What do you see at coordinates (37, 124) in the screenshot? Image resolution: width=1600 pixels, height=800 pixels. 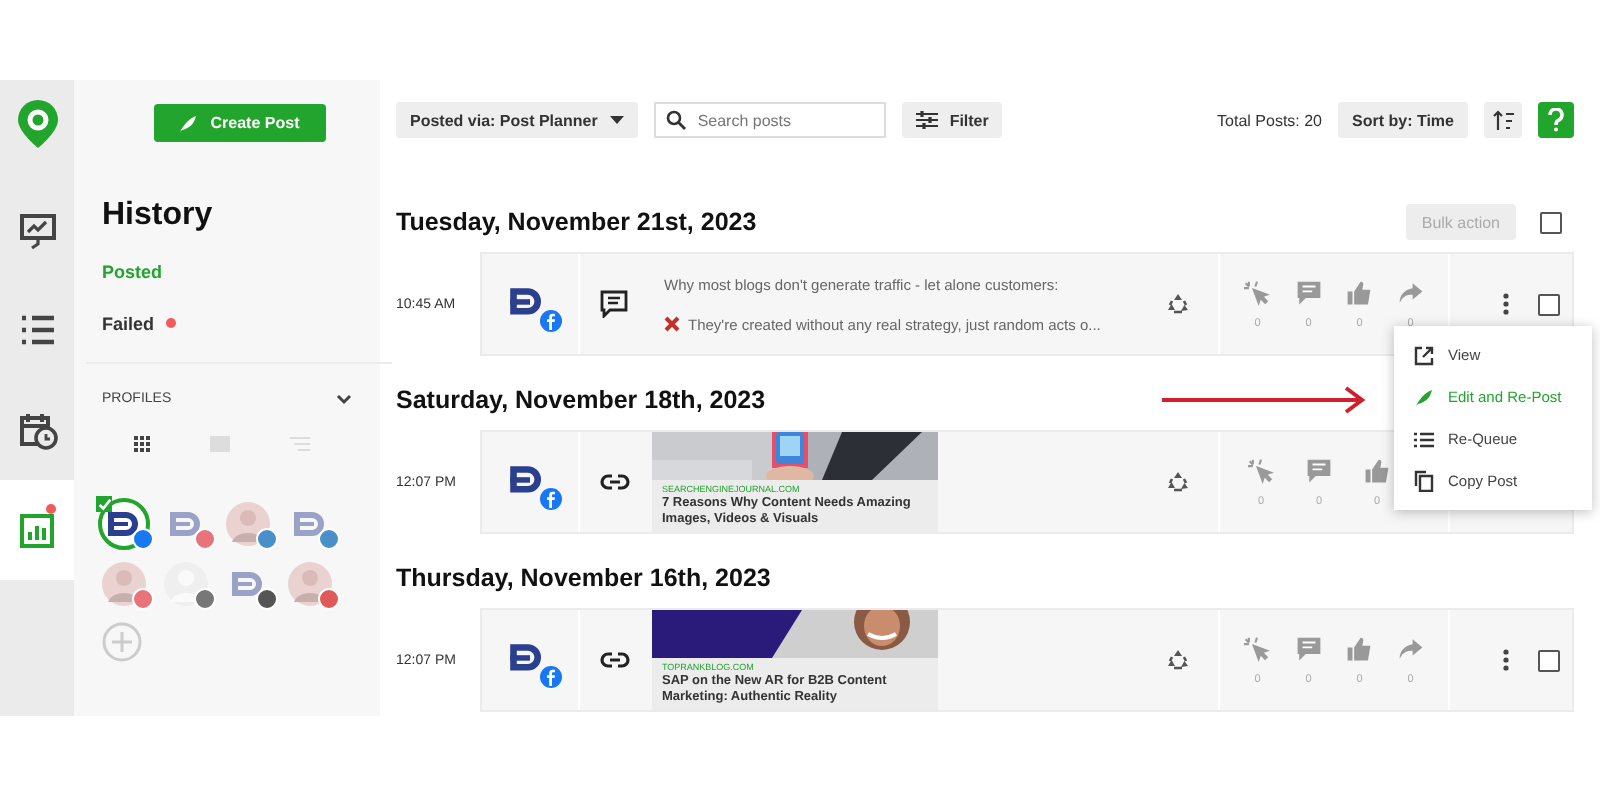 I see `location-pin-logo-icon` at bounding box center [37, 124].